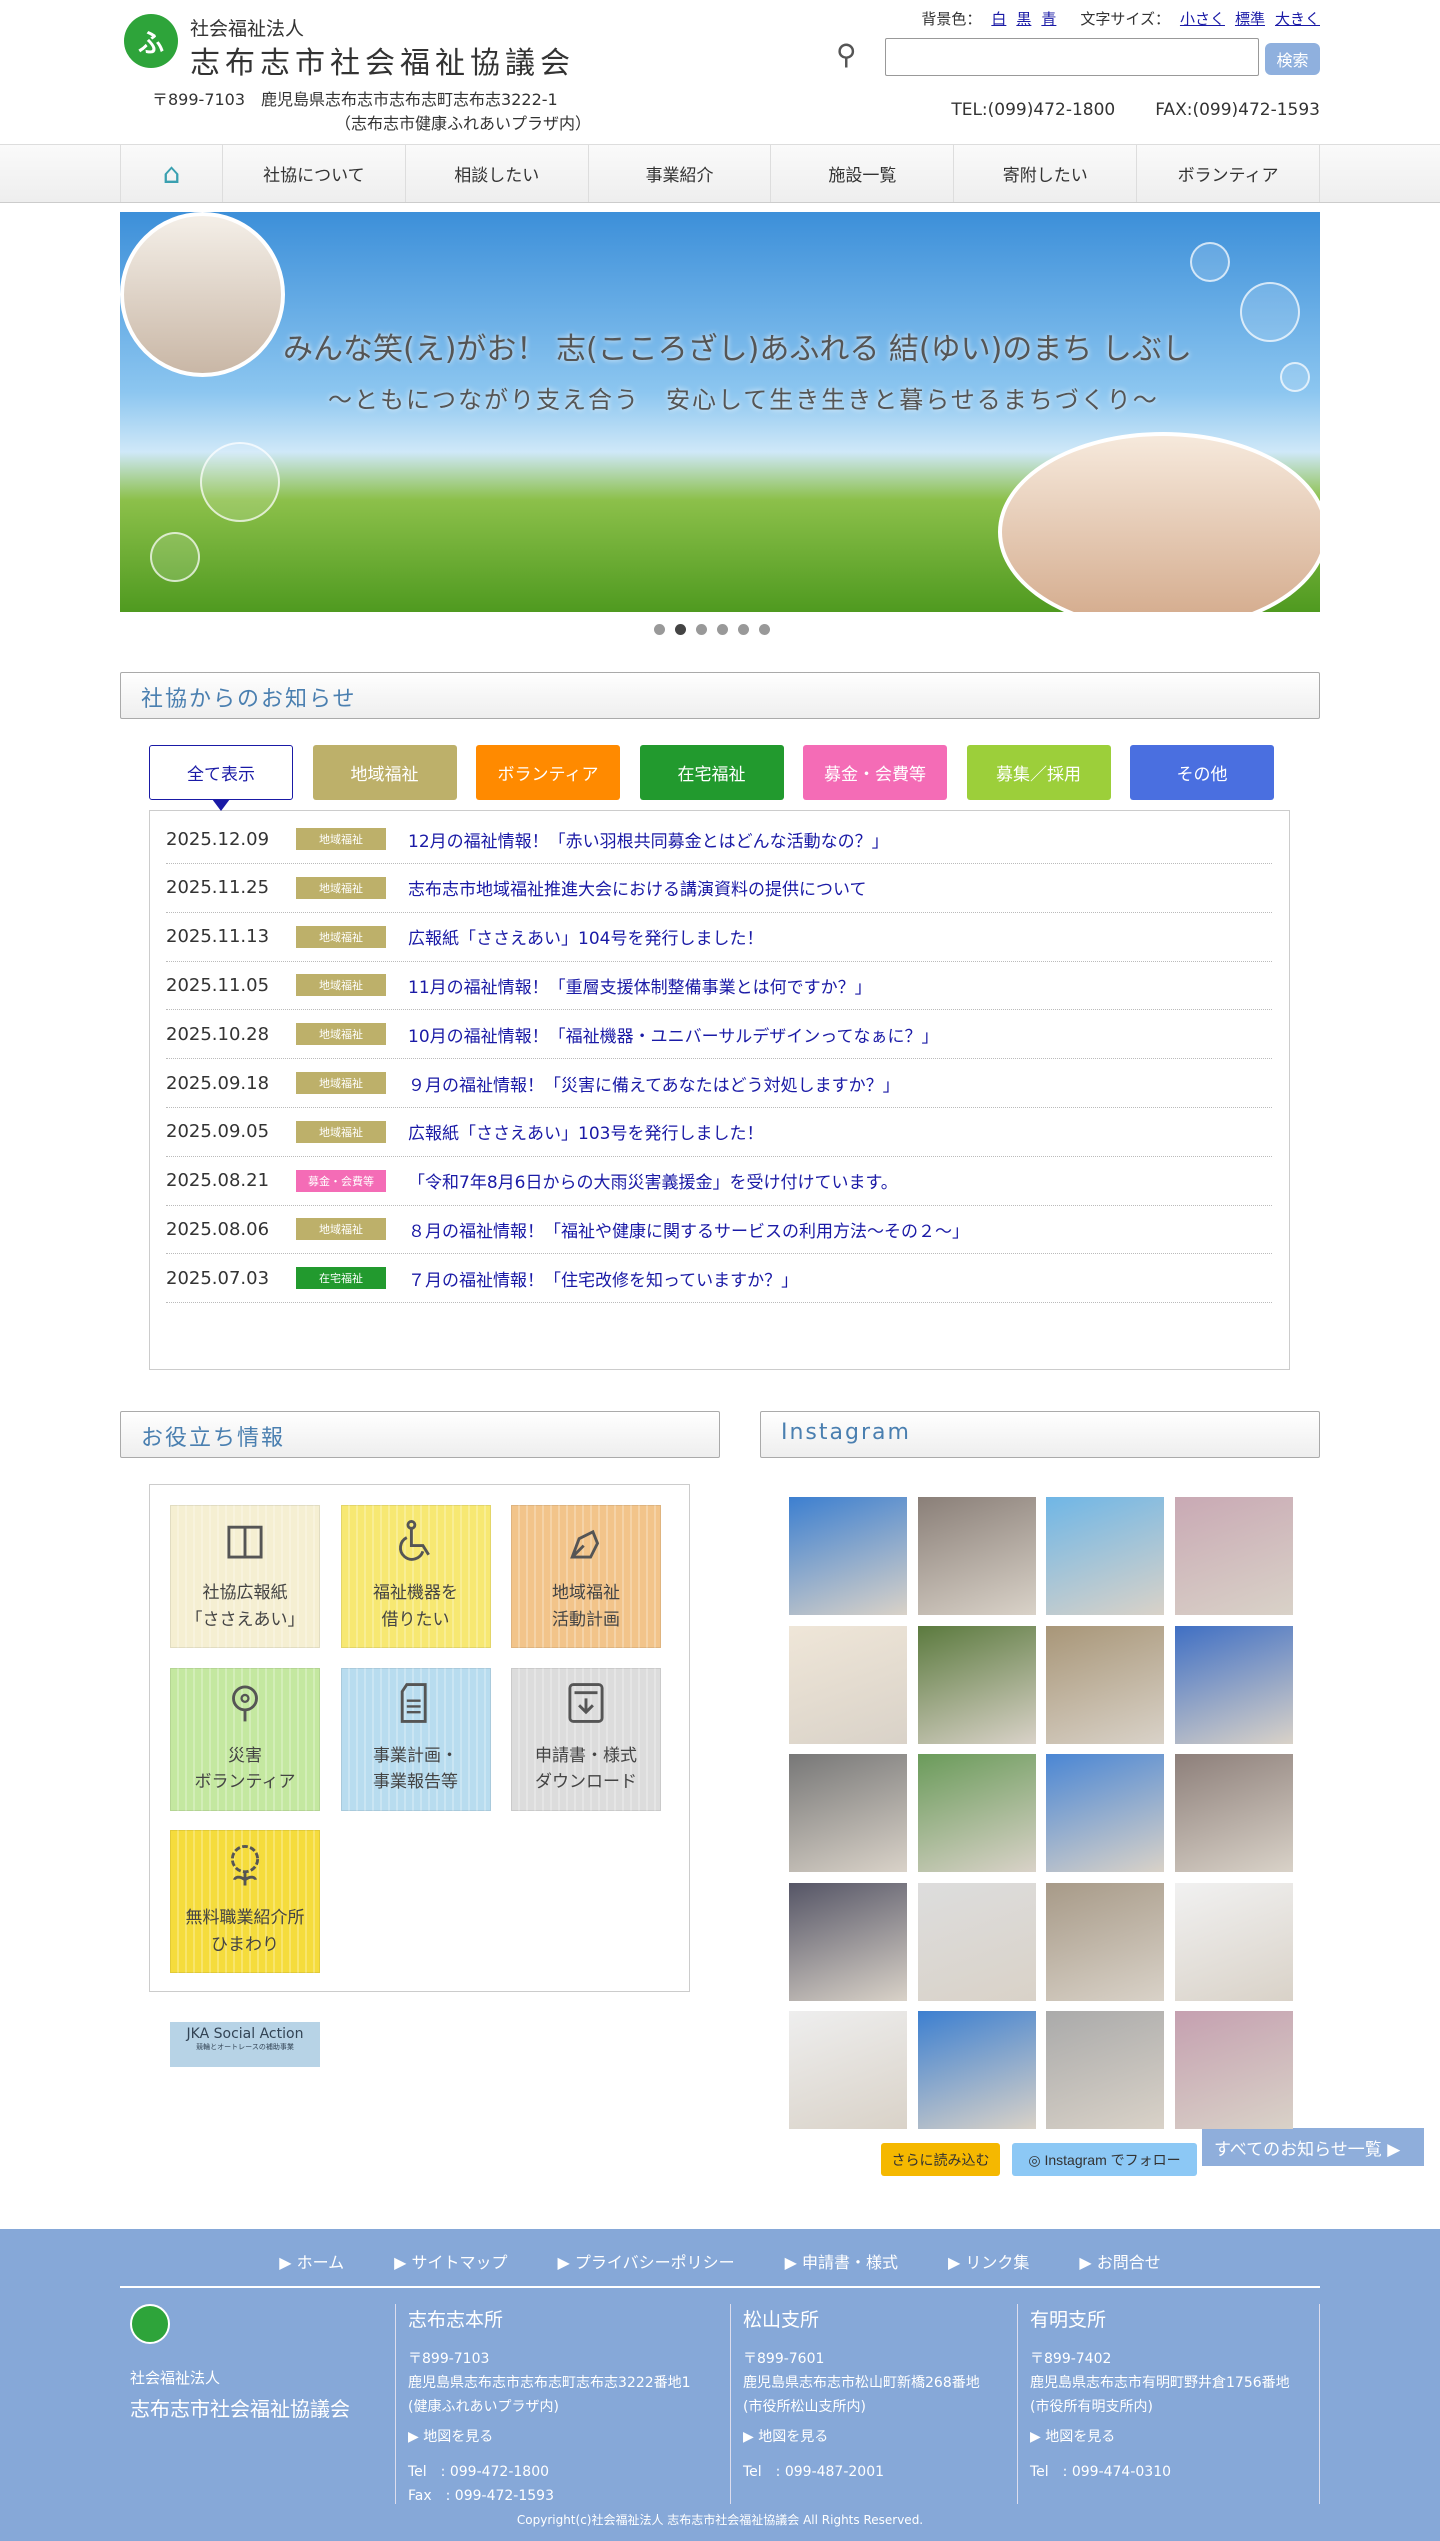 The height and width of the screenshot is (2541, 1440). What do you see at coordinates (653, 1180) in the screenshot?
I see `news-link: 「令和7年8月6日からの大雨災害義援金」を受け付けています。` at bounding box center [653, 1180].